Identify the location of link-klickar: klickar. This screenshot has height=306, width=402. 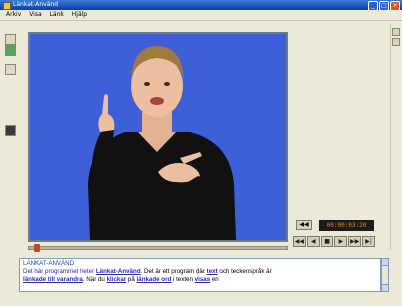
(117, 279).